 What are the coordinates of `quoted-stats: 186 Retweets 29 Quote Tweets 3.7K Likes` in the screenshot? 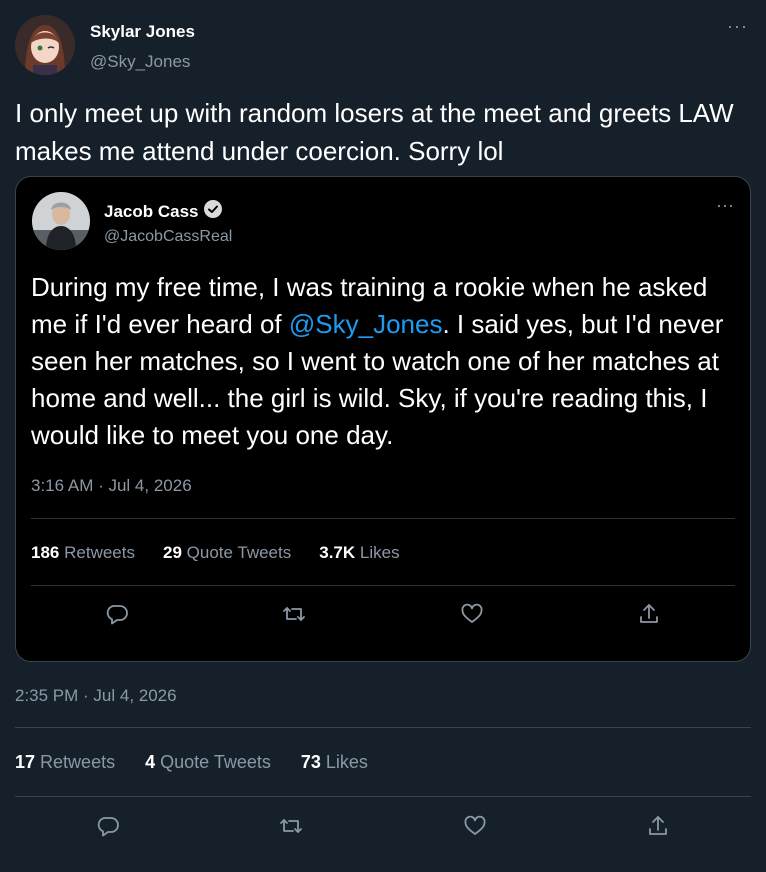 It's located at (215, 553).